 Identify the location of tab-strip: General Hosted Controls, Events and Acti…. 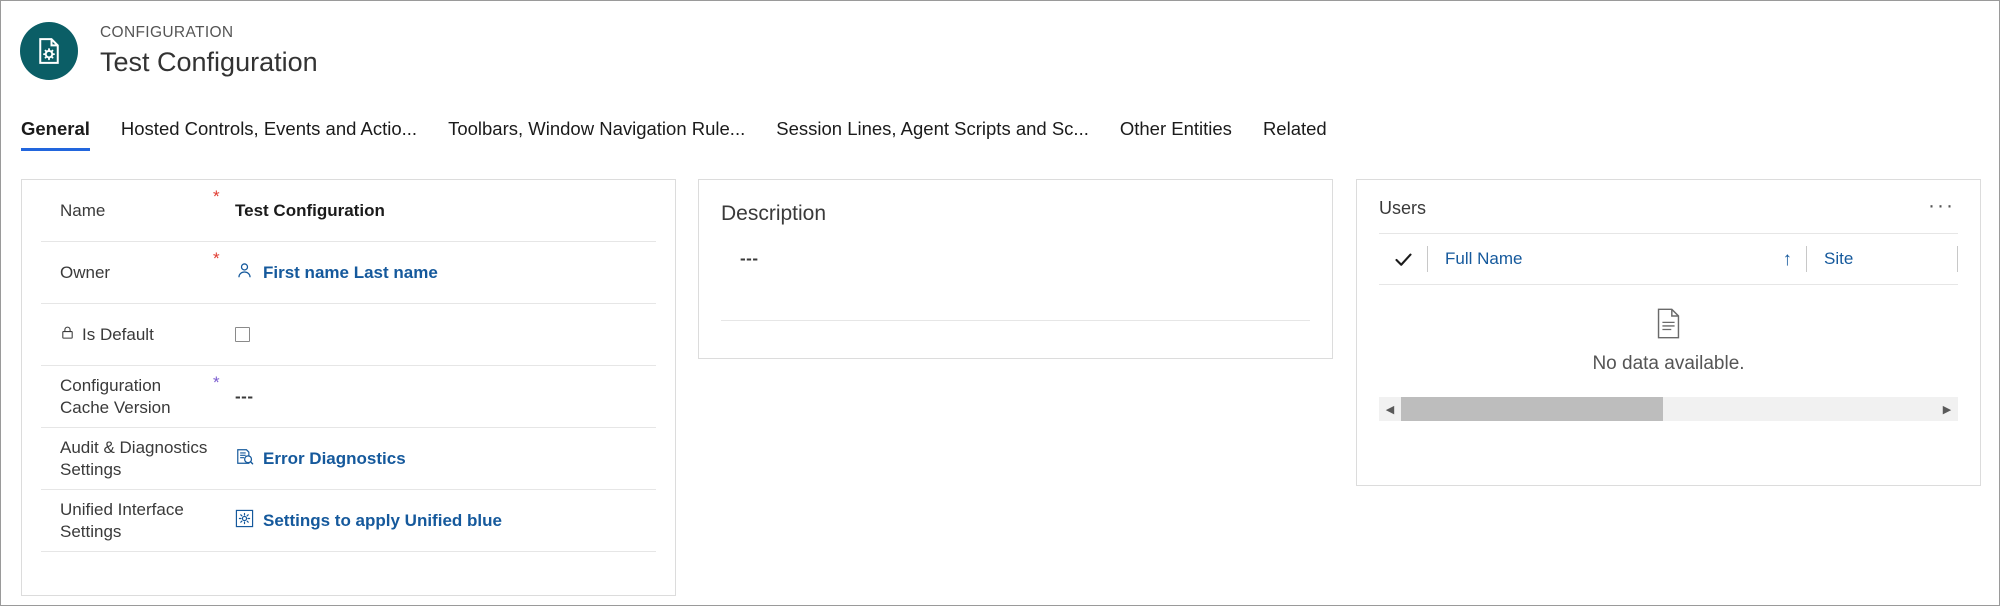
(1000, 136).